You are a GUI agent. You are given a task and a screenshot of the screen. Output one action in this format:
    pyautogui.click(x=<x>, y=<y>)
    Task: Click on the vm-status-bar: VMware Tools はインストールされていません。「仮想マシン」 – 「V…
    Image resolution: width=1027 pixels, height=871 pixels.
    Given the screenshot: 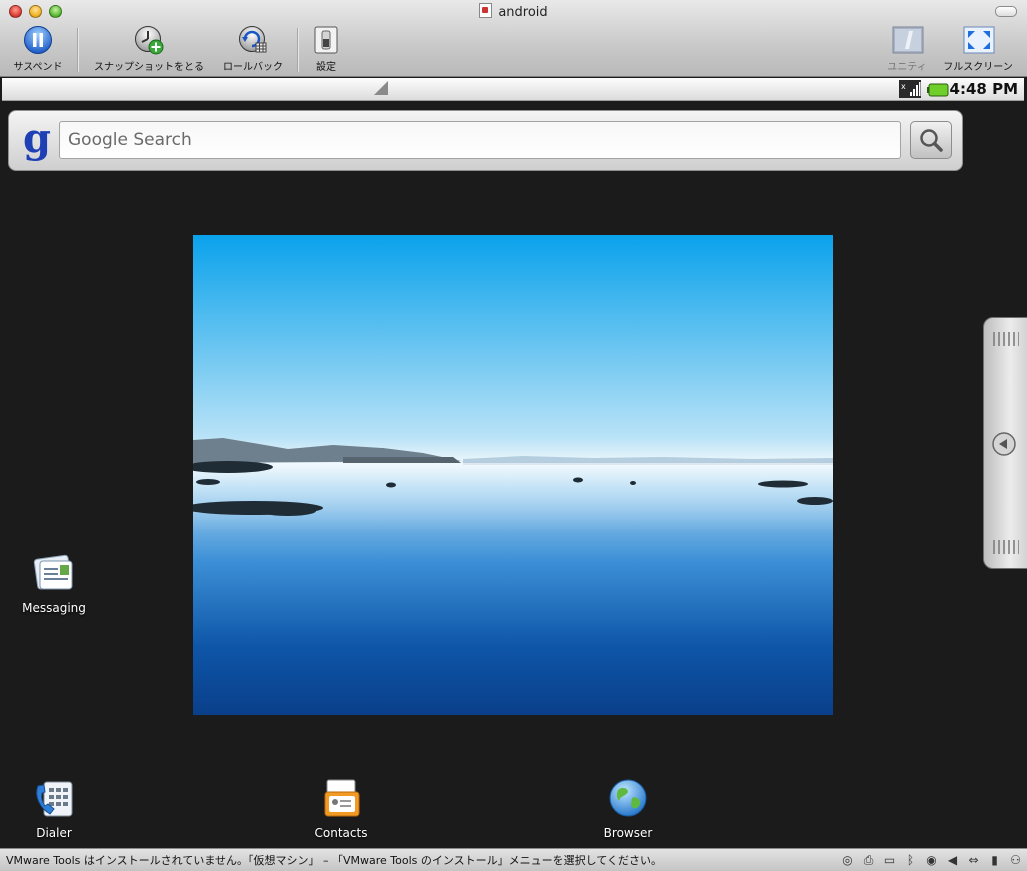 What is the action you would take?
    pyautogui.click(x=513, y=859)
    